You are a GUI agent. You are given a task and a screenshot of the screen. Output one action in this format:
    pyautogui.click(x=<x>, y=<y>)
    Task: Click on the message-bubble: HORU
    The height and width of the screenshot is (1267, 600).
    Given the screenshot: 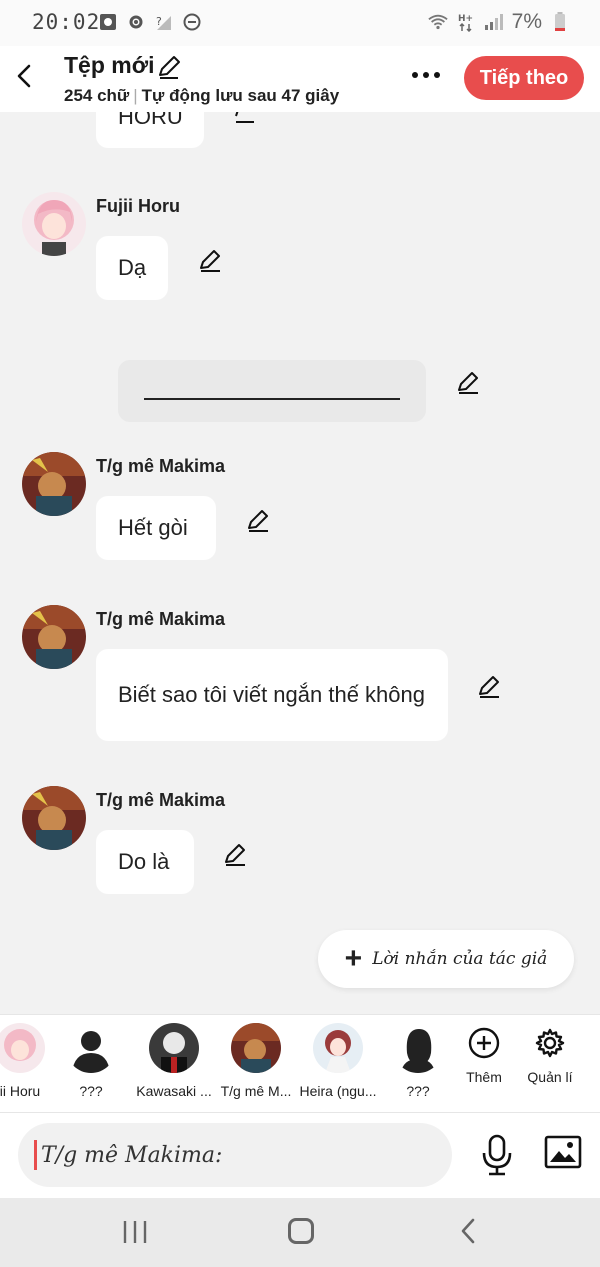 What is the action you would take?
    pyautogui.click(x=150, y=130)
    